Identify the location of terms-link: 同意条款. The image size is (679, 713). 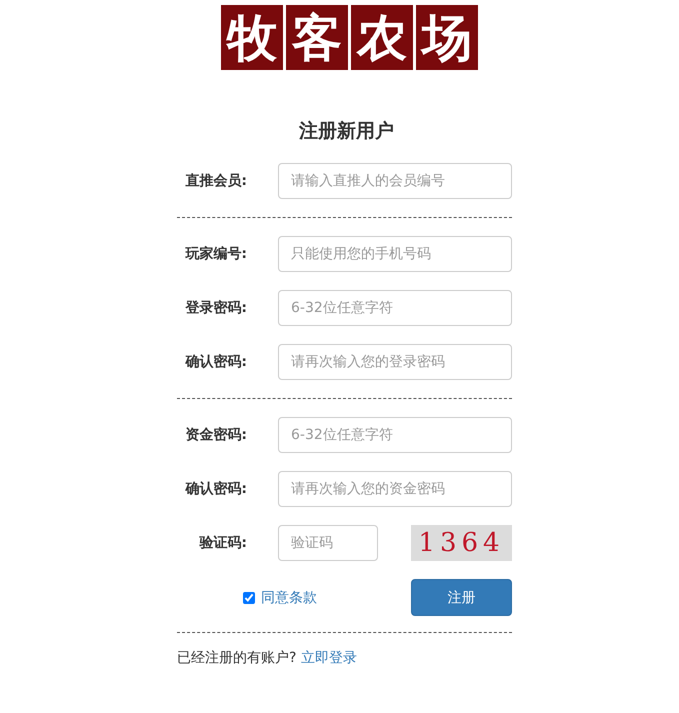
(289, 597).